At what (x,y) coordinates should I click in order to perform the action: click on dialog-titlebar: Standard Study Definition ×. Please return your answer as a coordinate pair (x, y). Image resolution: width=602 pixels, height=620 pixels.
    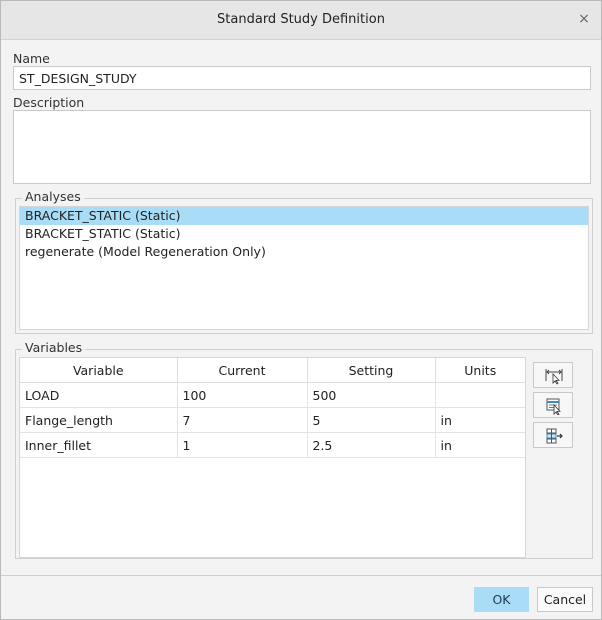
    Looking at the image, I should click on (301, 20).